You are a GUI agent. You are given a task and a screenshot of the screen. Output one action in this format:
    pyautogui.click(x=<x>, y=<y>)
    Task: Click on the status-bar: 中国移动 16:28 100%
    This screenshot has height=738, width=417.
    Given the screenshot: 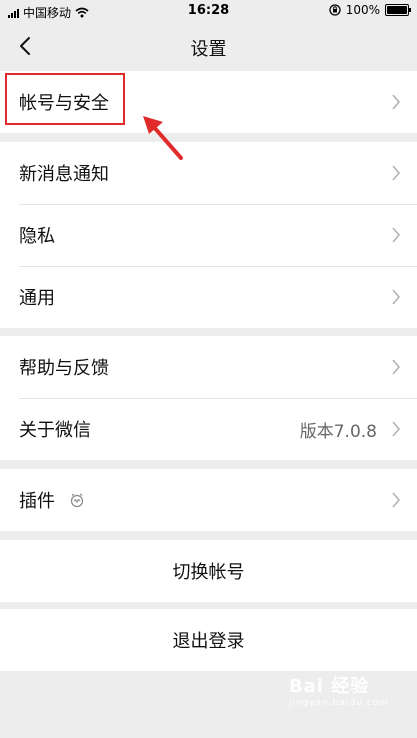 What is the action you would take?
    pyautogui.click(x=208, y=11)
    